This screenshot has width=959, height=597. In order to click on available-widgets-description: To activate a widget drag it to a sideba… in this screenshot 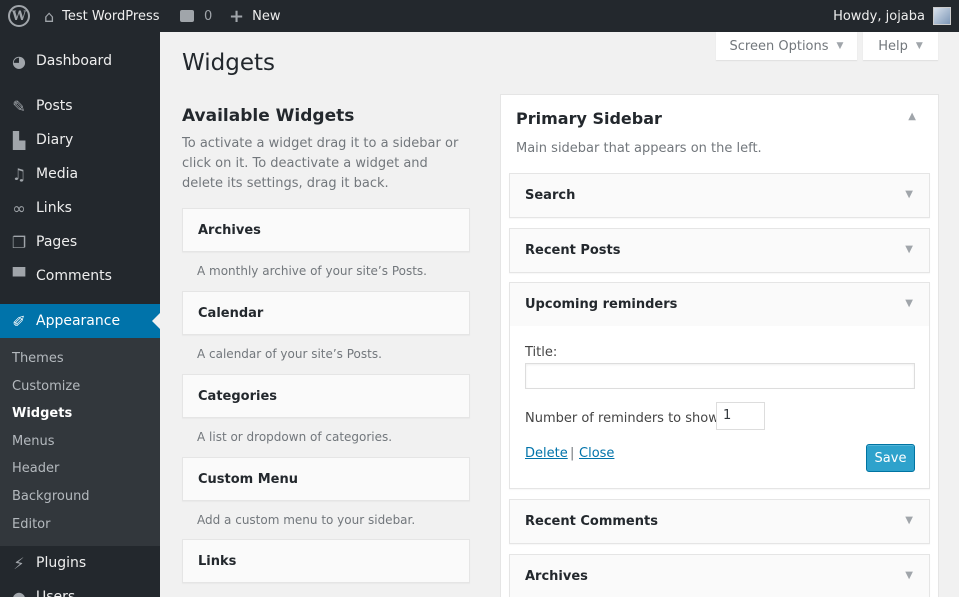, I will do `click(320, 163)`.